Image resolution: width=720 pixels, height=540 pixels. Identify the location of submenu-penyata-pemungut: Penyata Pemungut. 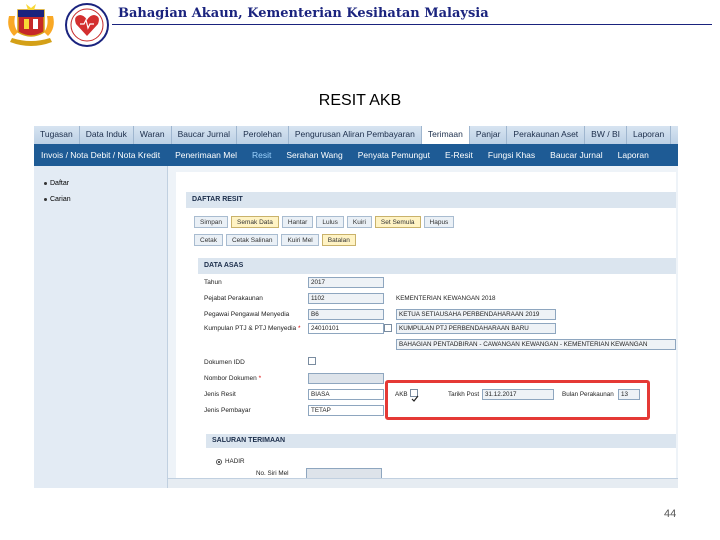
(394, 155).